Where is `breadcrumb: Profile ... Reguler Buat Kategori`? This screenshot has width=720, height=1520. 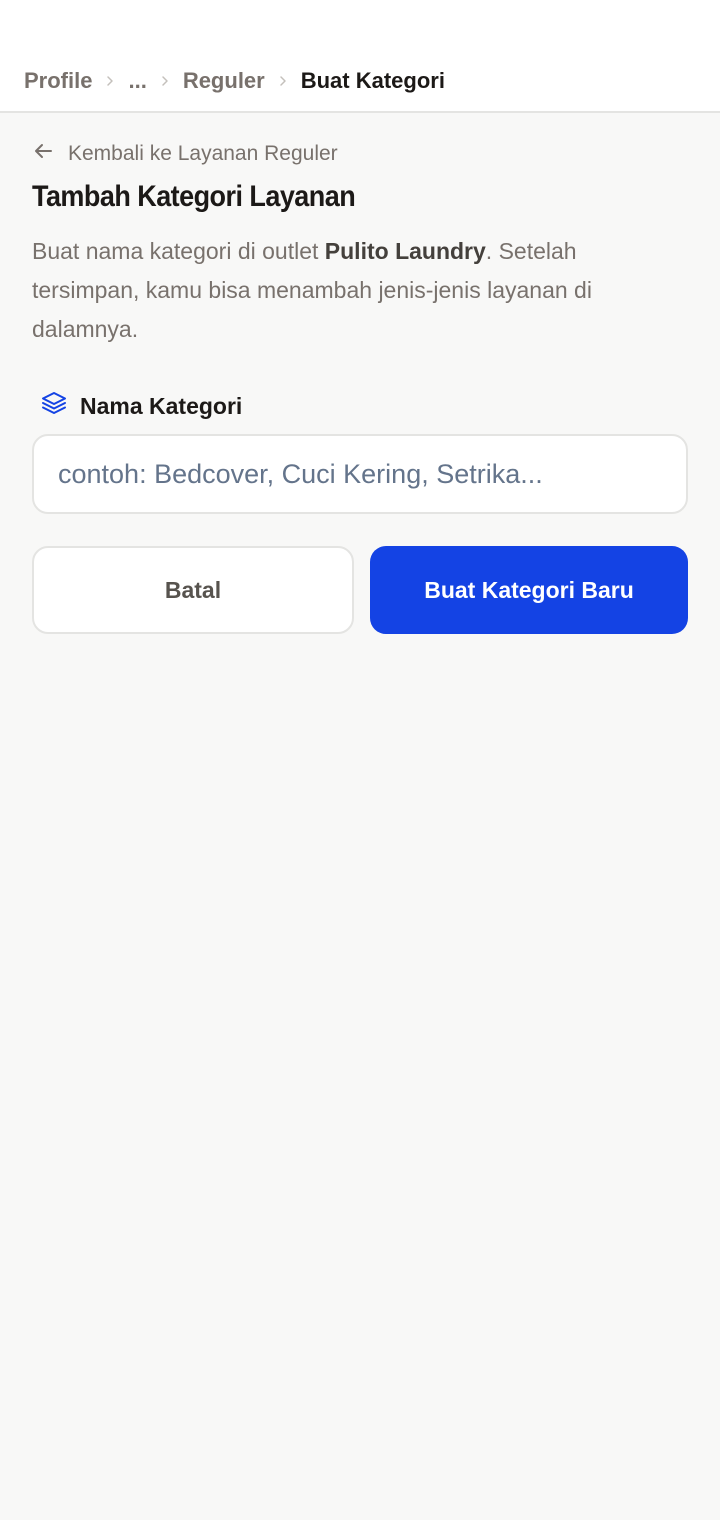 breadcrumb: Profile ... Reguler Buat Kategori is located at coordinates (234, 81).